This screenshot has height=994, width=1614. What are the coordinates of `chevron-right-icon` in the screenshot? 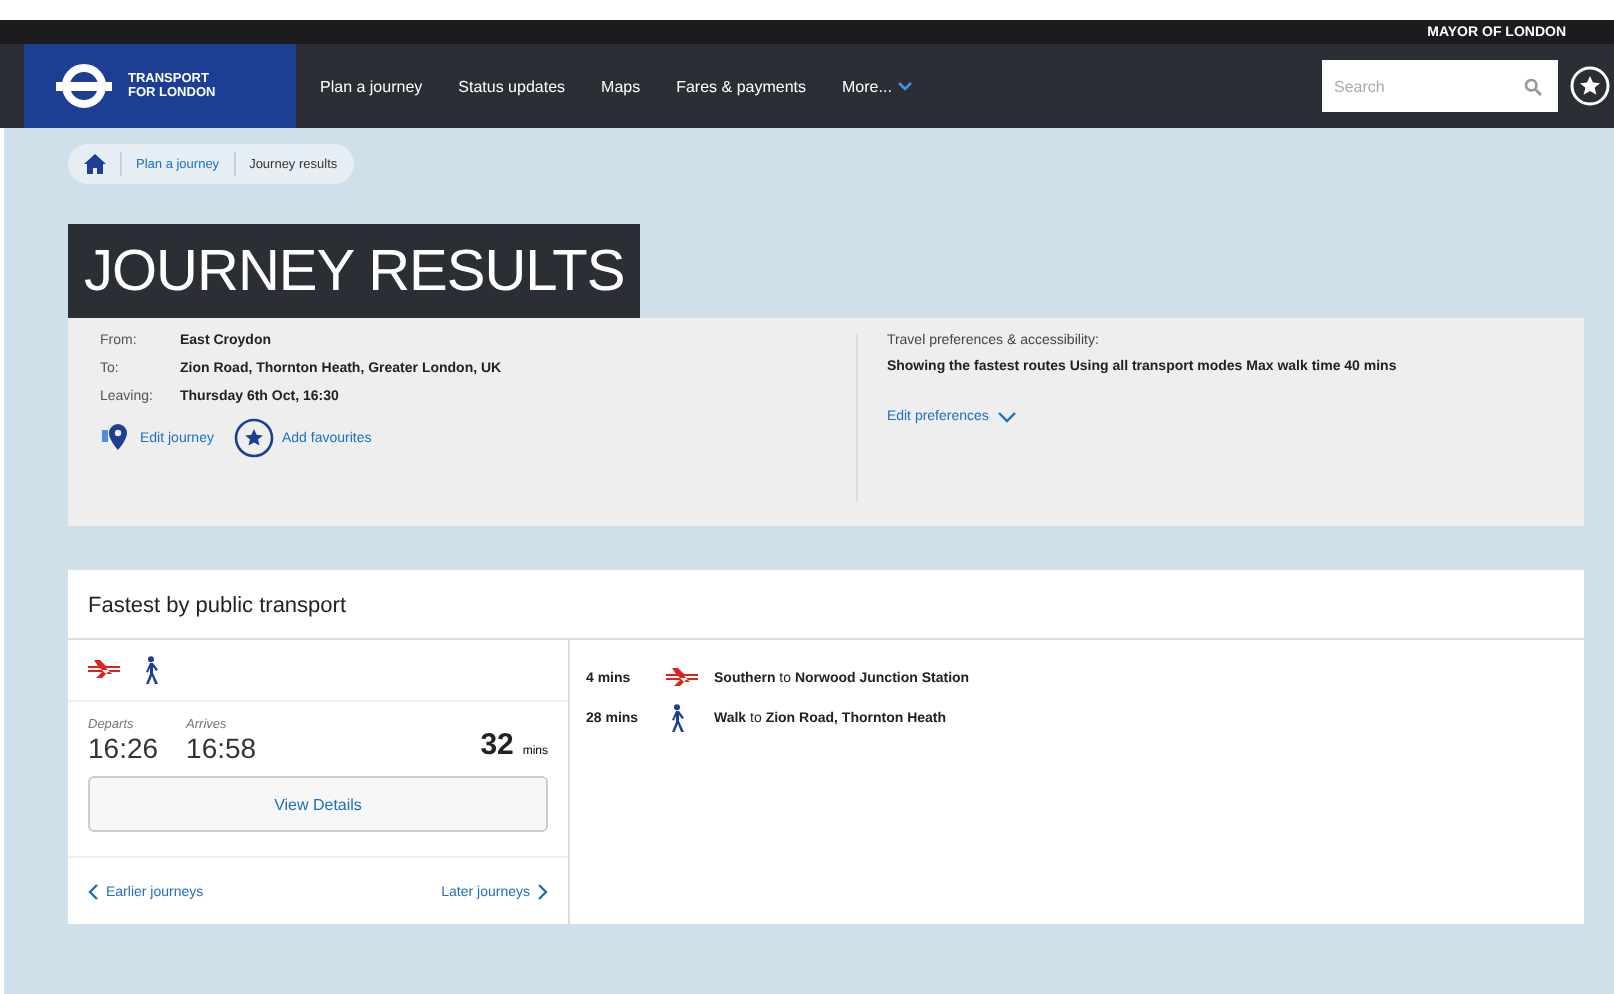 It's located at (543, 892).